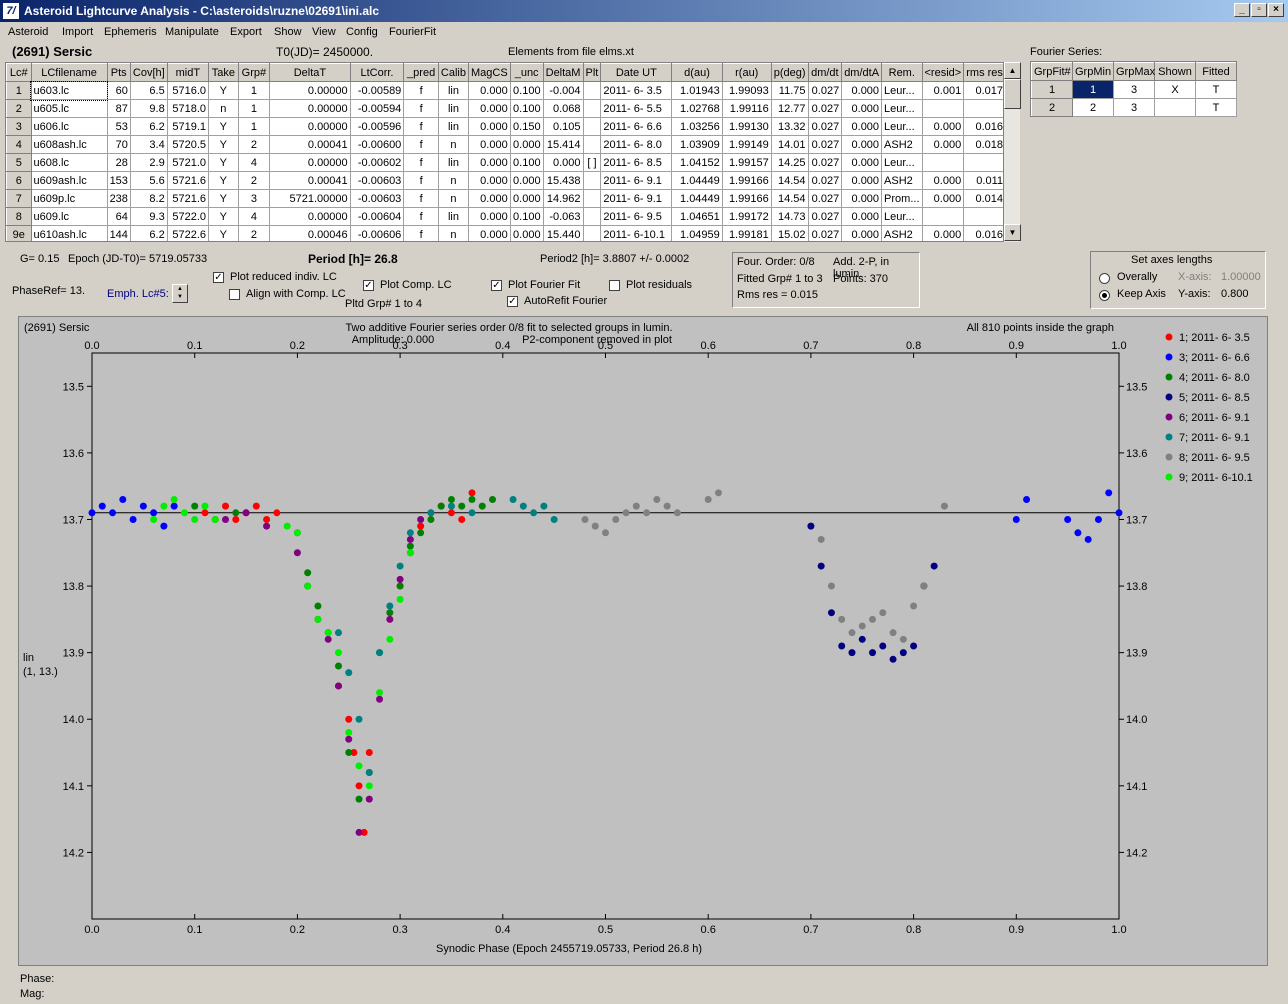  I want to click on column-header: rms res, so click(984, 72).